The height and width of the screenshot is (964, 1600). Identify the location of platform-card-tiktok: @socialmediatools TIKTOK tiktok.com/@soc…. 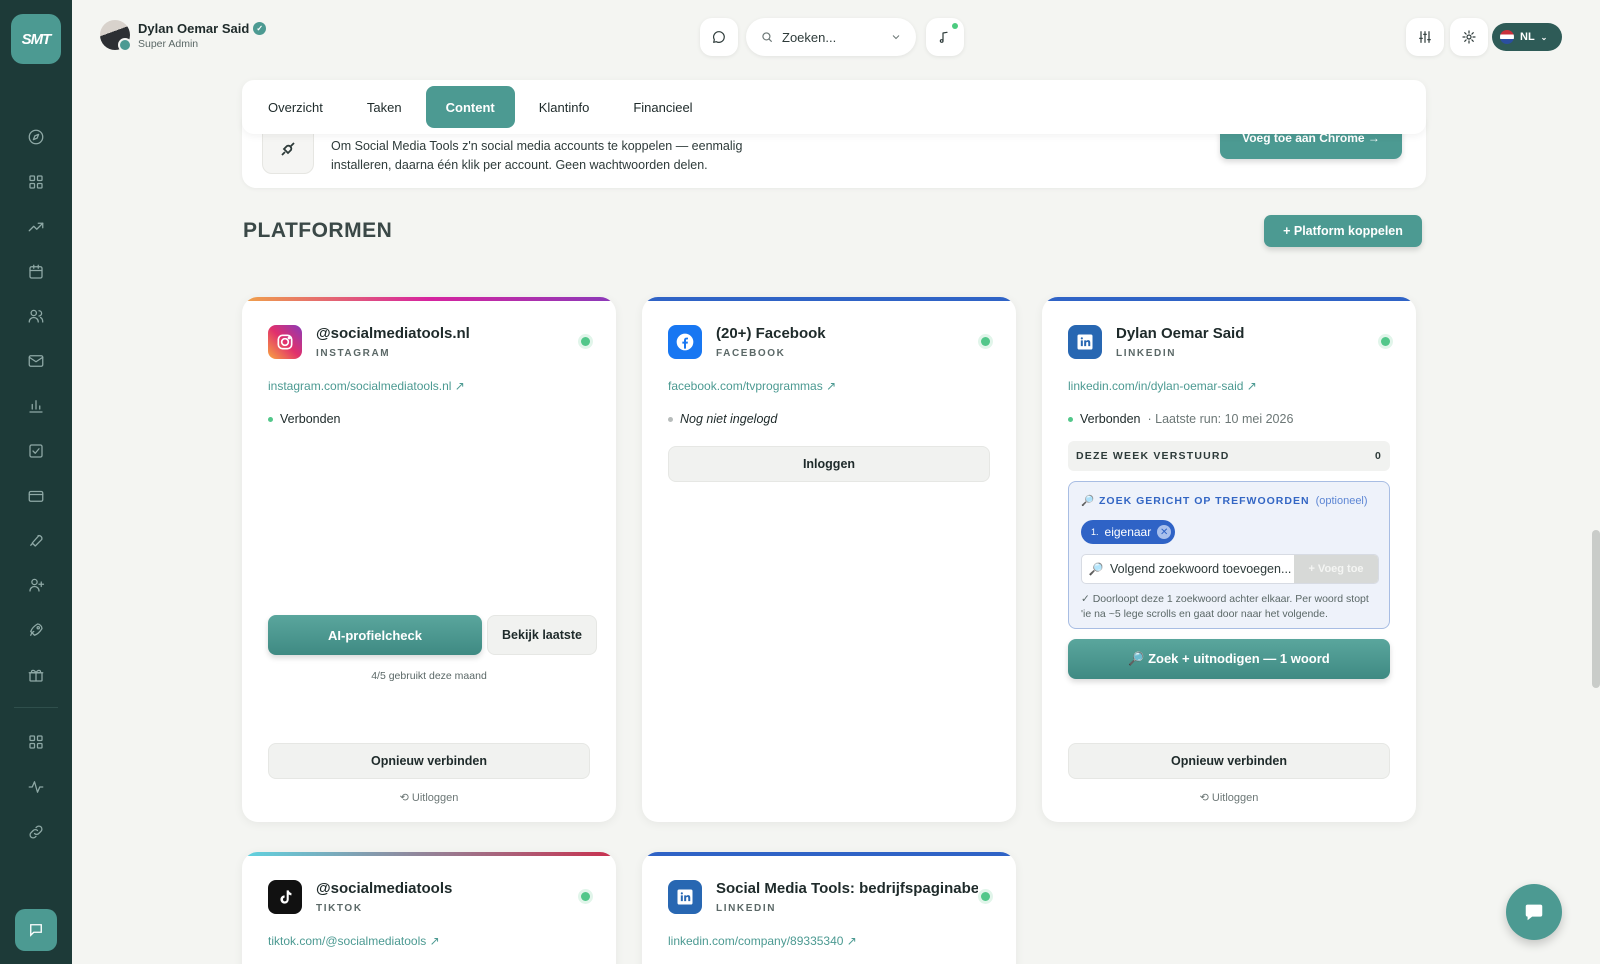
(429, 908).